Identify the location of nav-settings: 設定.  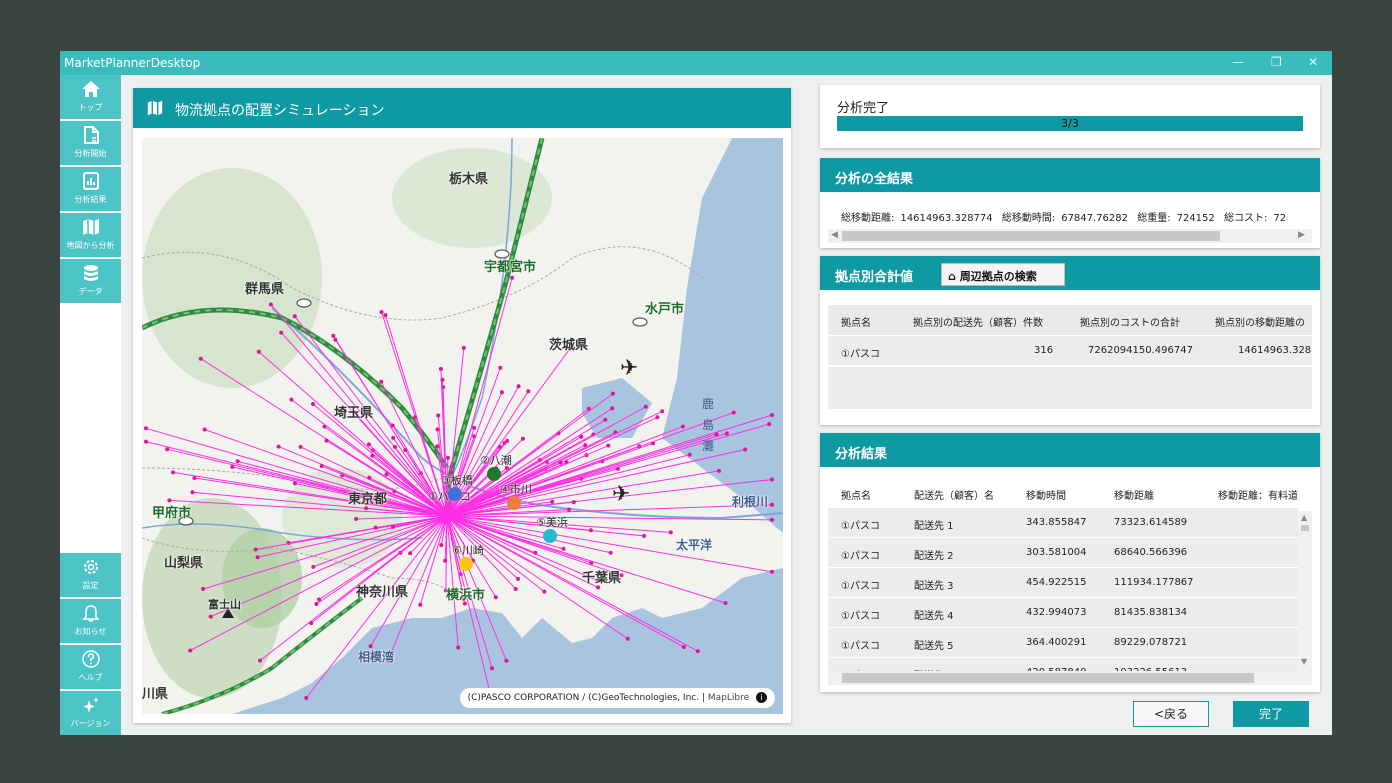
(90, 575).